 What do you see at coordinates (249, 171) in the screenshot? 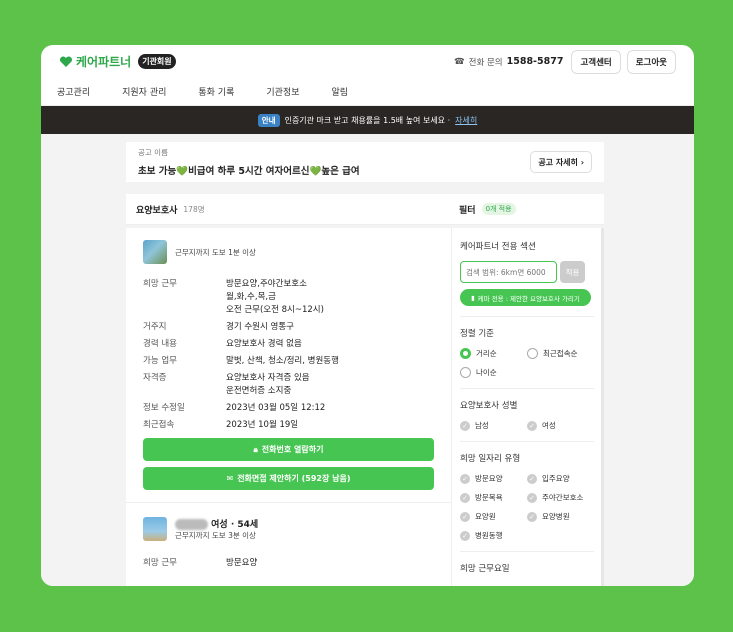
I see `ad-title: 초보 가능💚비급여 하루 5시간 여자어르신💚높은 급여` at bounding box center [249, 171].